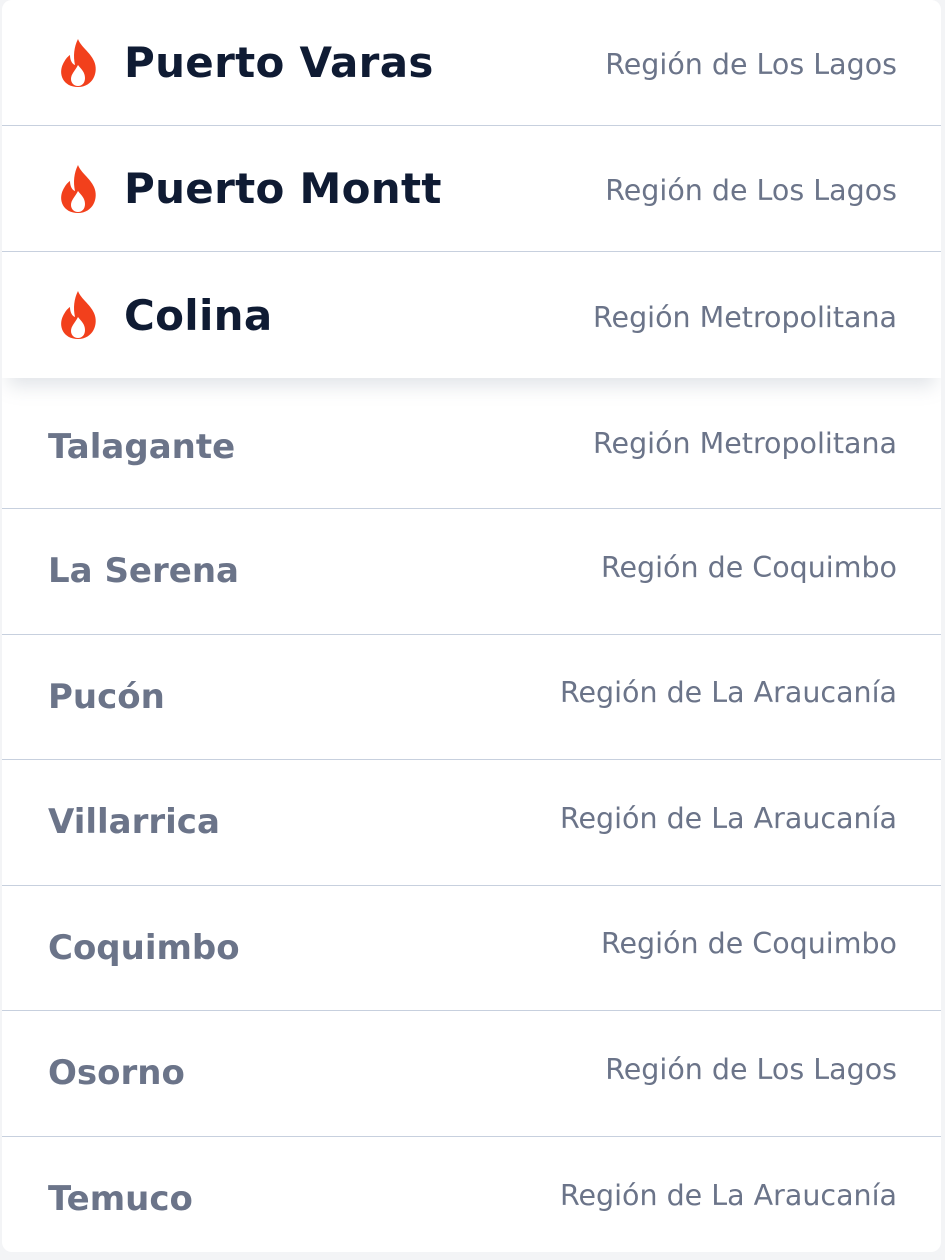 This screenshot has width=945, height=1260. Describe the element at coordinates (142, 447) in the screenshot. I see `location-name: Talagante` at that location.